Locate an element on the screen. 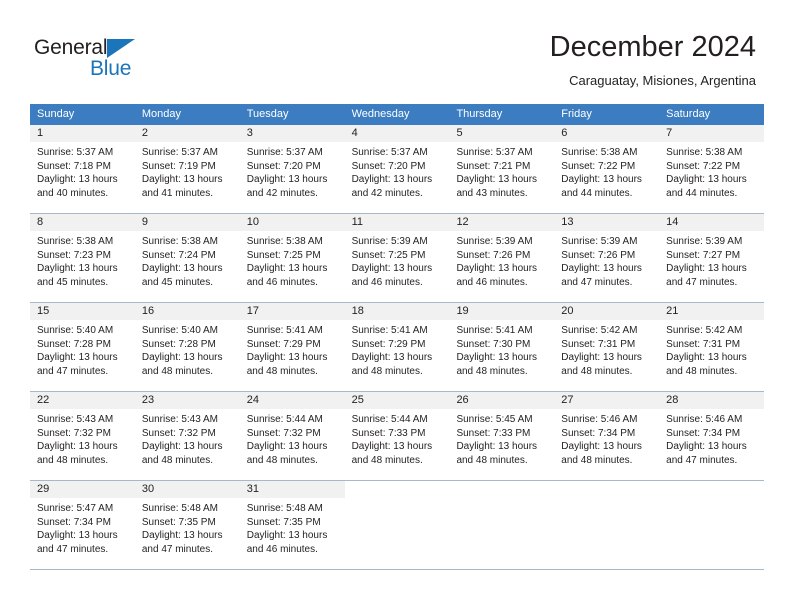  day-number: 23 is located at coordinates (187, 400).